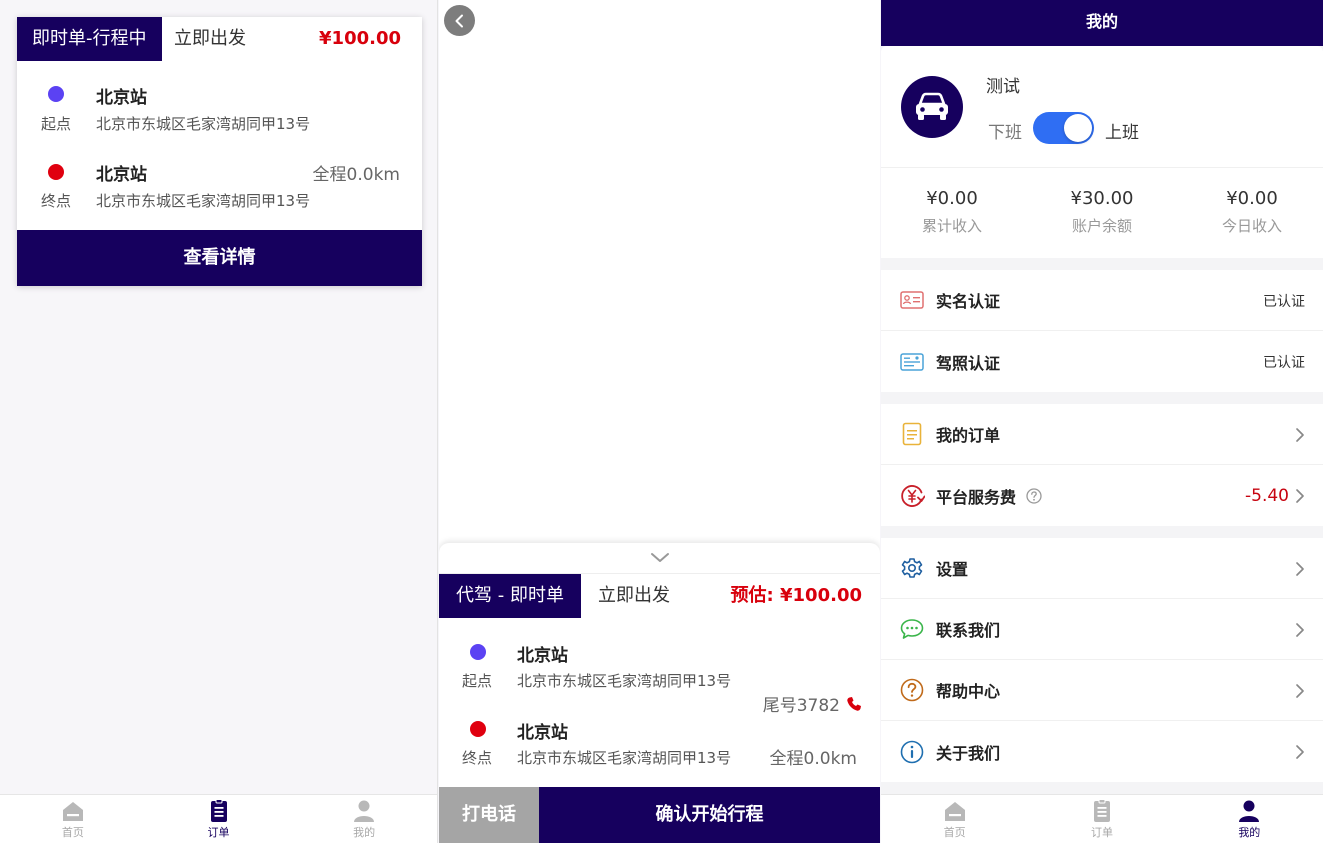  I want to click on duty-toggle, so click(1063, 128).